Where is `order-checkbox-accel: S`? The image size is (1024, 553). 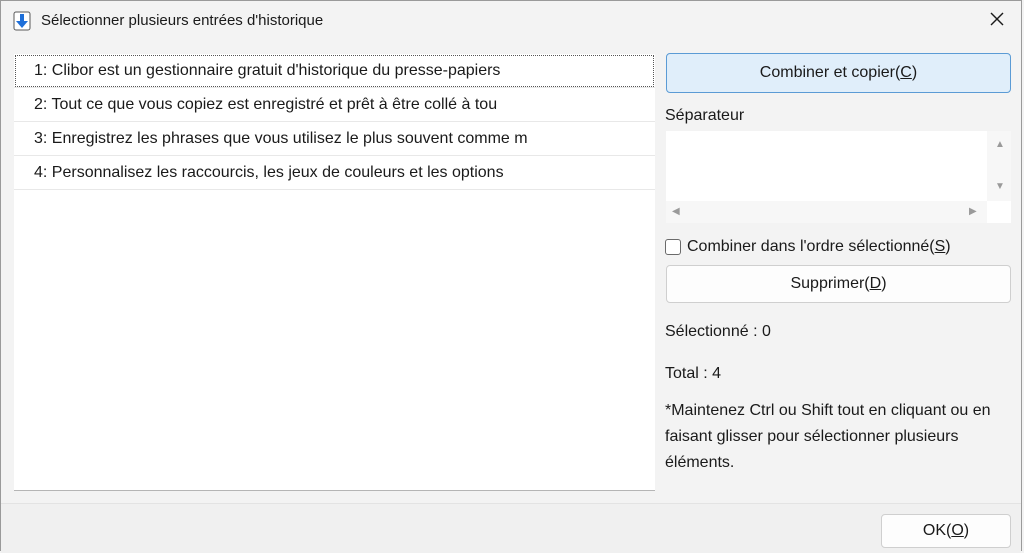 order-checkbox-accel: S is located at coordinates (940, 246).